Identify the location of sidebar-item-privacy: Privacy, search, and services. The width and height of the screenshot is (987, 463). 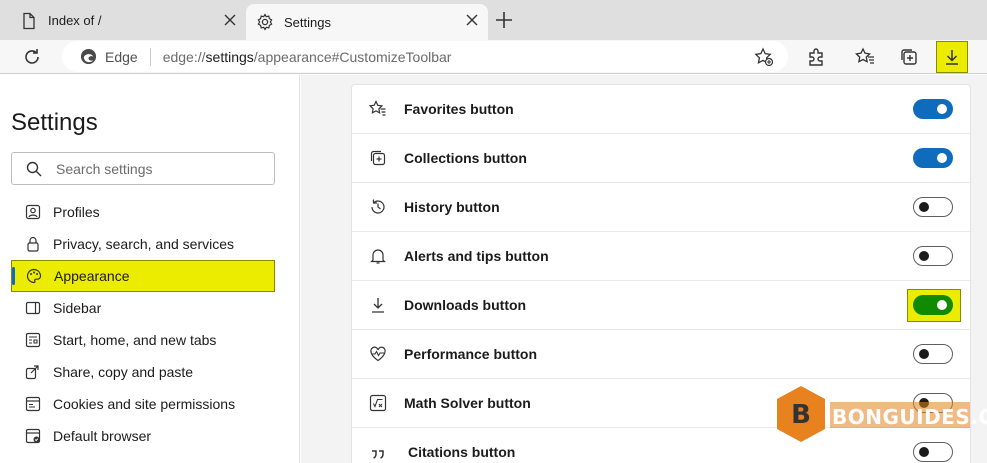
(143, 244).